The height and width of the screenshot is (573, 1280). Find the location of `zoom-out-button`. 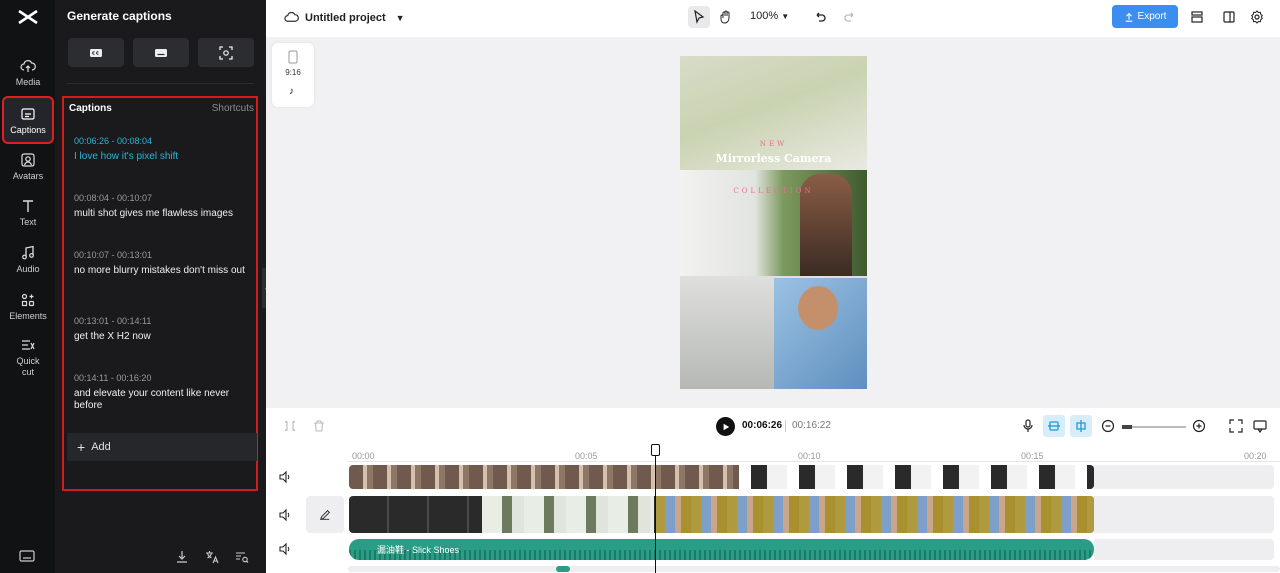

zoom-out-button is located at coordinates (1108, 426).